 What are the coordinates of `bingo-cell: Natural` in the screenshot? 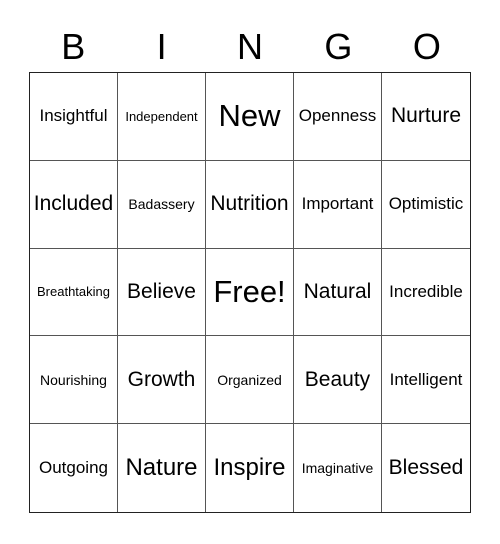 It's located at (338, 292).